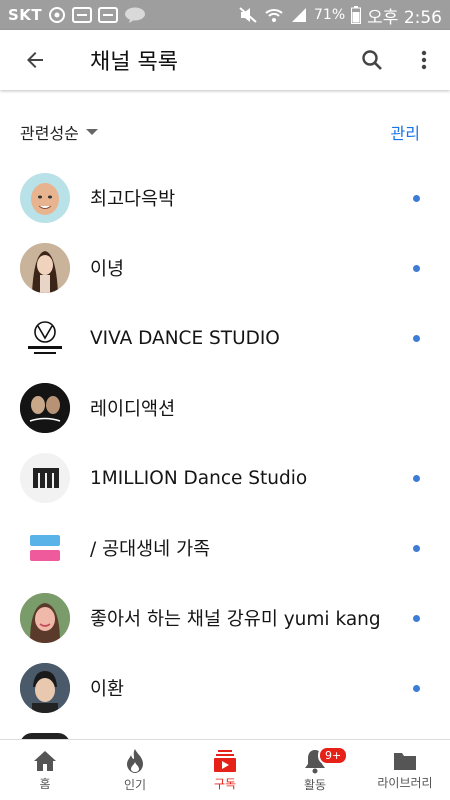  I want to click on channel-name: 레이디액션, so click(133, 409).